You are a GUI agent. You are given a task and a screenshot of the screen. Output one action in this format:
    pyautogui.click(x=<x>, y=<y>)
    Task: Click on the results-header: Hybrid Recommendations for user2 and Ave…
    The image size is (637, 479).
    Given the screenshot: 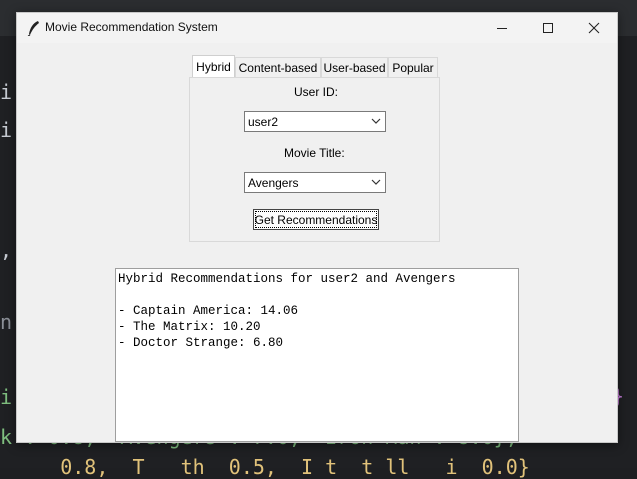 What is the action you would take?
    pyautogui.click(x=287, y=279)
    